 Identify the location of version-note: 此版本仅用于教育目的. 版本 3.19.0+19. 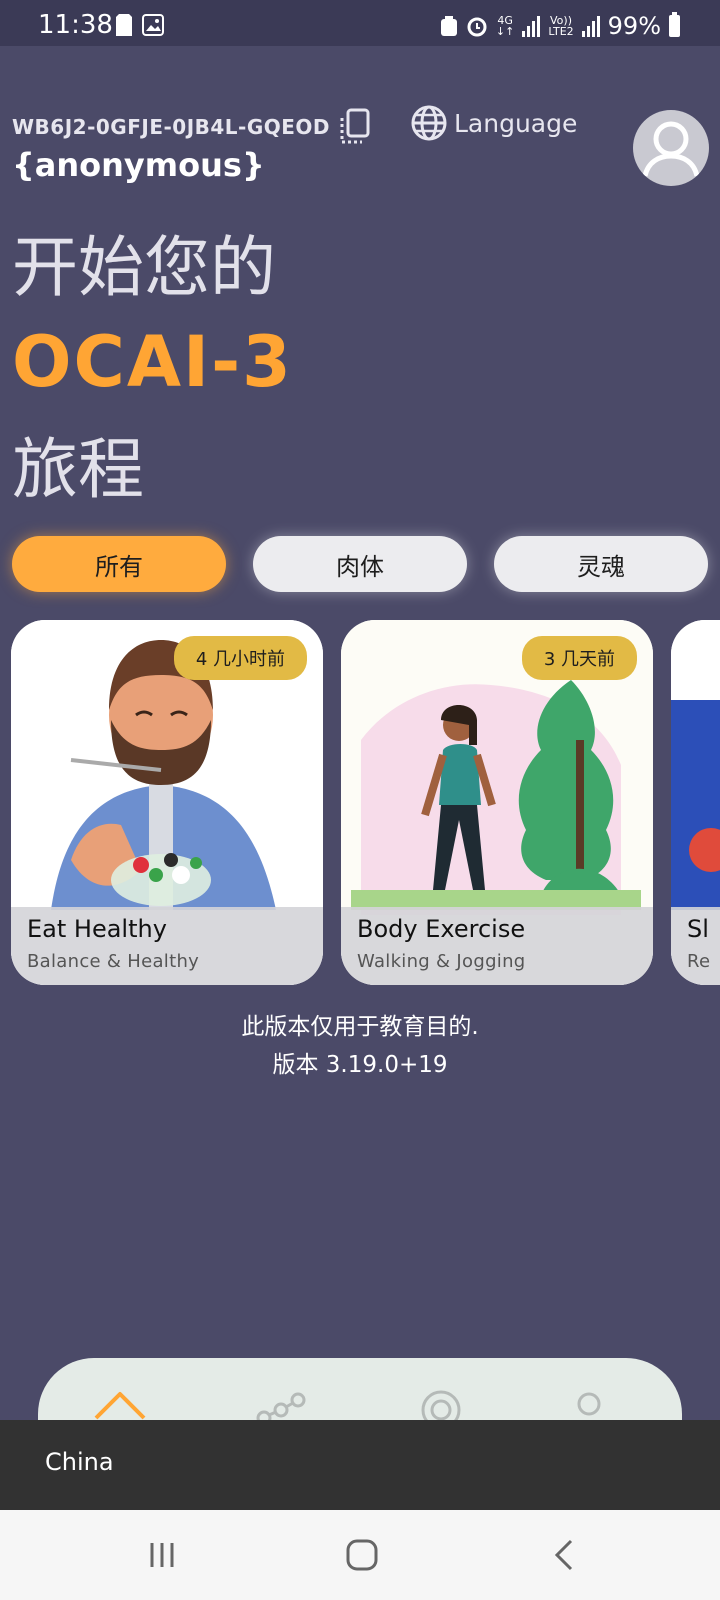
(360, 1046).